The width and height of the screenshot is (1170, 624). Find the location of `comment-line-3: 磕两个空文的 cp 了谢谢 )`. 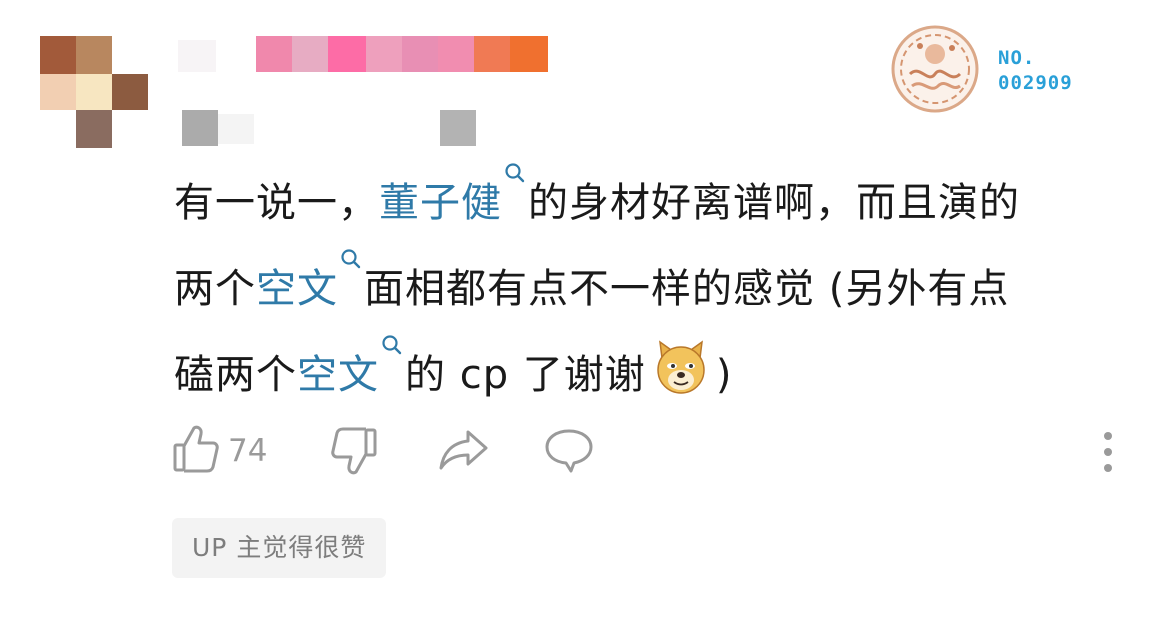

comment-line-3: 磕两个空文的 cp 了谢谢 ) is located at coordinates (654, 375).